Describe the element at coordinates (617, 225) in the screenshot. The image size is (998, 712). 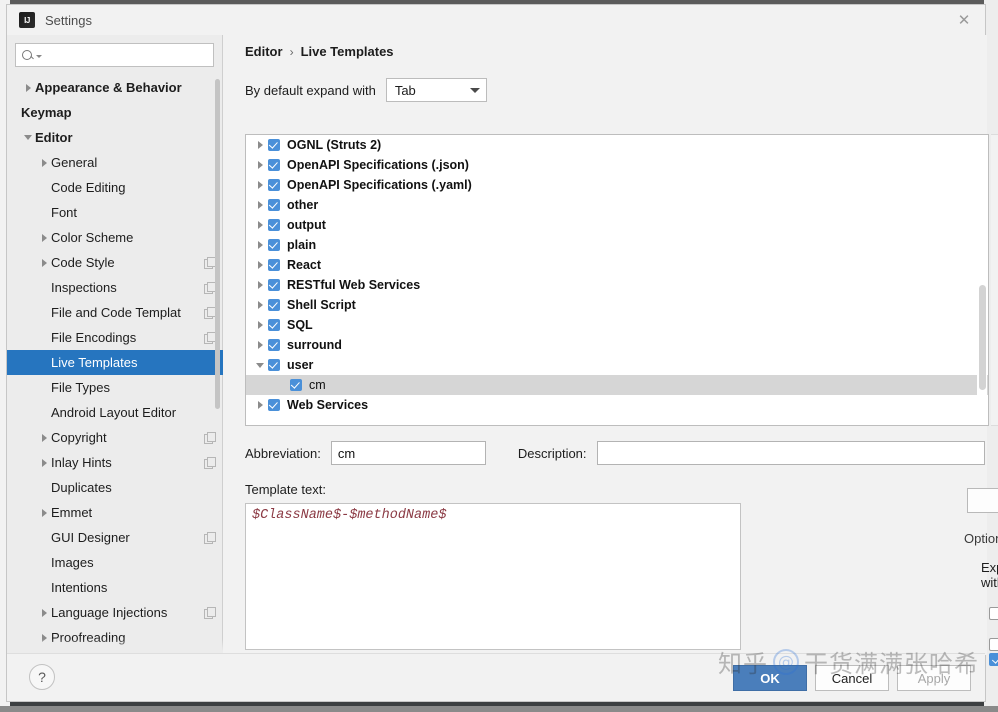
I see `template-list-row: output` at that location.